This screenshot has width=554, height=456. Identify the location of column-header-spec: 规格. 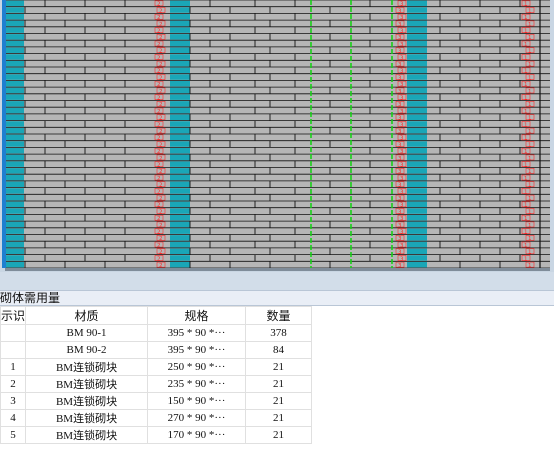
(197, 315).